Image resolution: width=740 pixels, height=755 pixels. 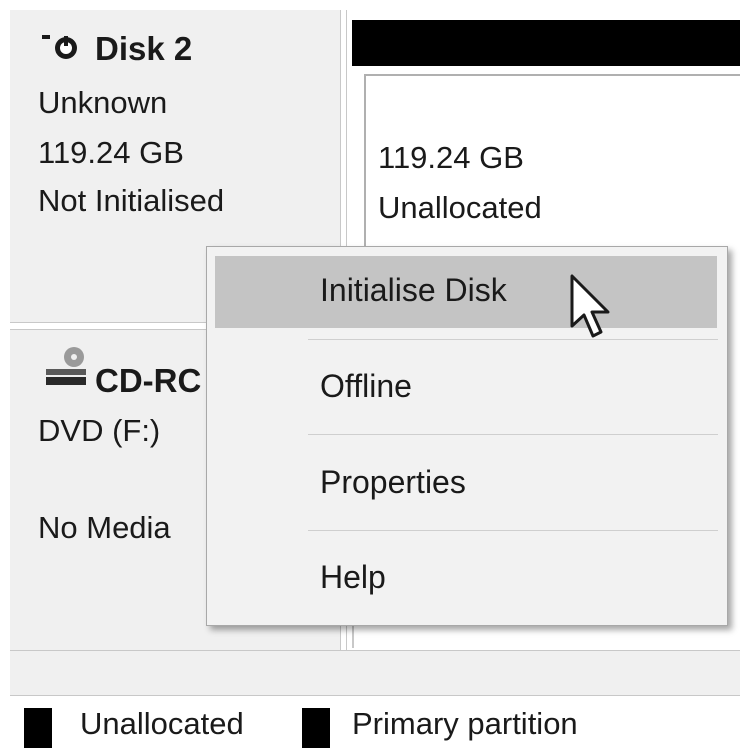 What do you see at coordinates (375, 673) in the screenshot?
I see `status-strip` at bounding box center [375, 673].